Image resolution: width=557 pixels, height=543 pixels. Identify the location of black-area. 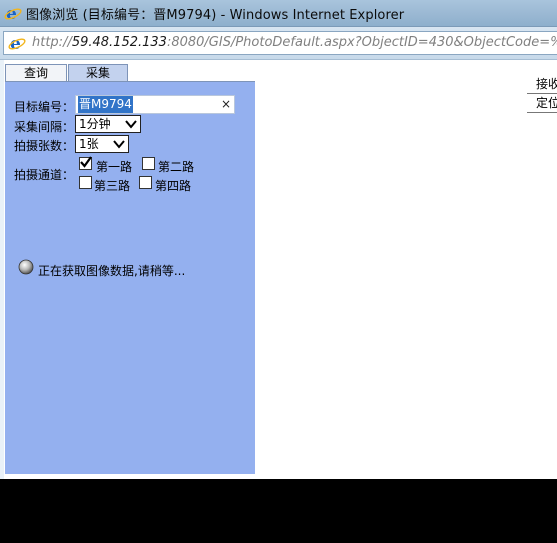
(278, 511).